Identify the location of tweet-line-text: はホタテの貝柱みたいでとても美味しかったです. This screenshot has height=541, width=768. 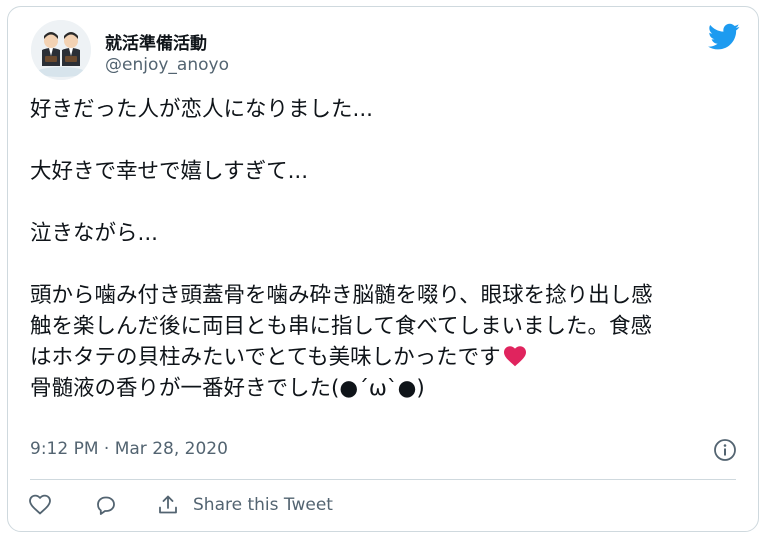
(265, 357).